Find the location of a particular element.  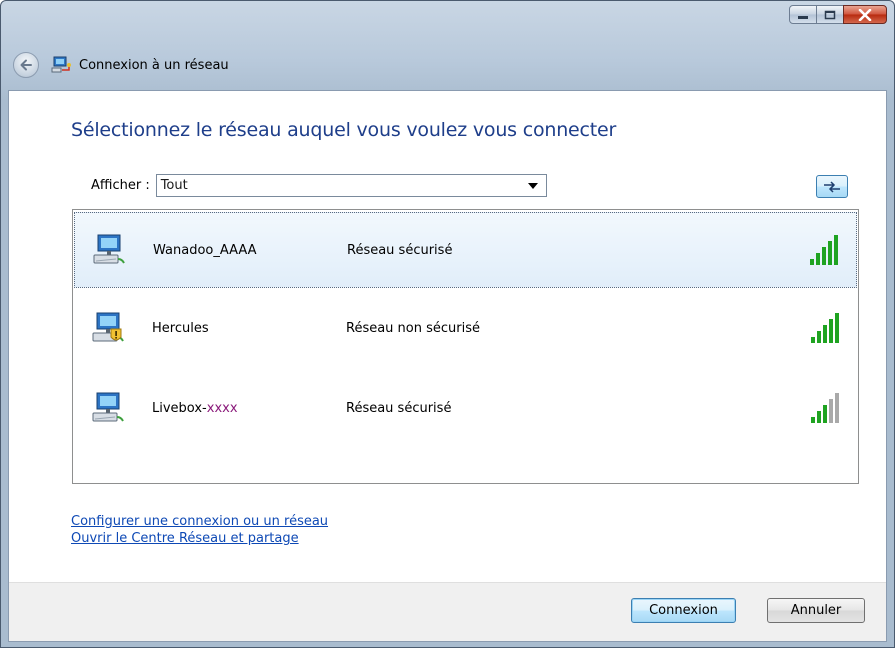

back-arrow-icon is located at coordinates (26, 65).